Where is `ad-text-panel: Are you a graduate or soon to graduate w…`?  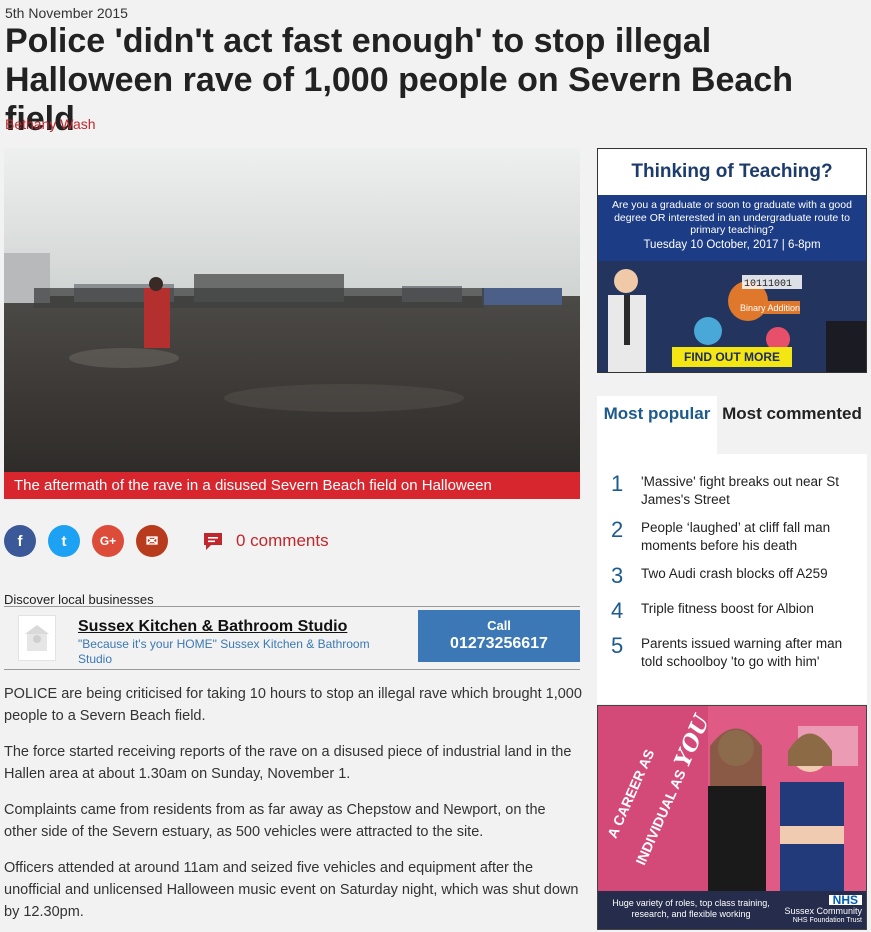 ad-text-panel: Are you a graduate or soon to graduate w… is located at coordinates (732, 228).